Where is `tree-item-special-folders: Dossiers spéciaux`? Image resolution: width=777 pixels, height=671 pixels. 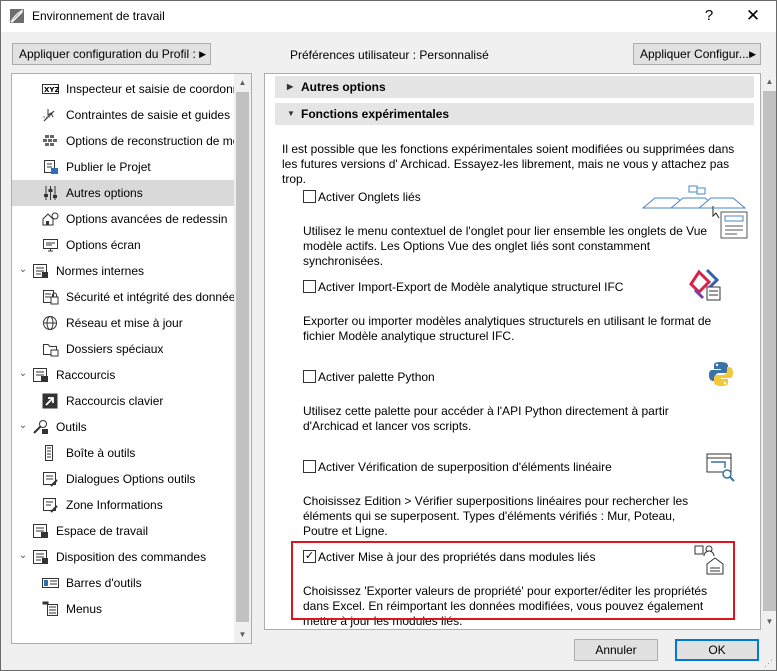
tree-item-special-folders: Dossiers spéciaux is located at coordinates (124, 349).